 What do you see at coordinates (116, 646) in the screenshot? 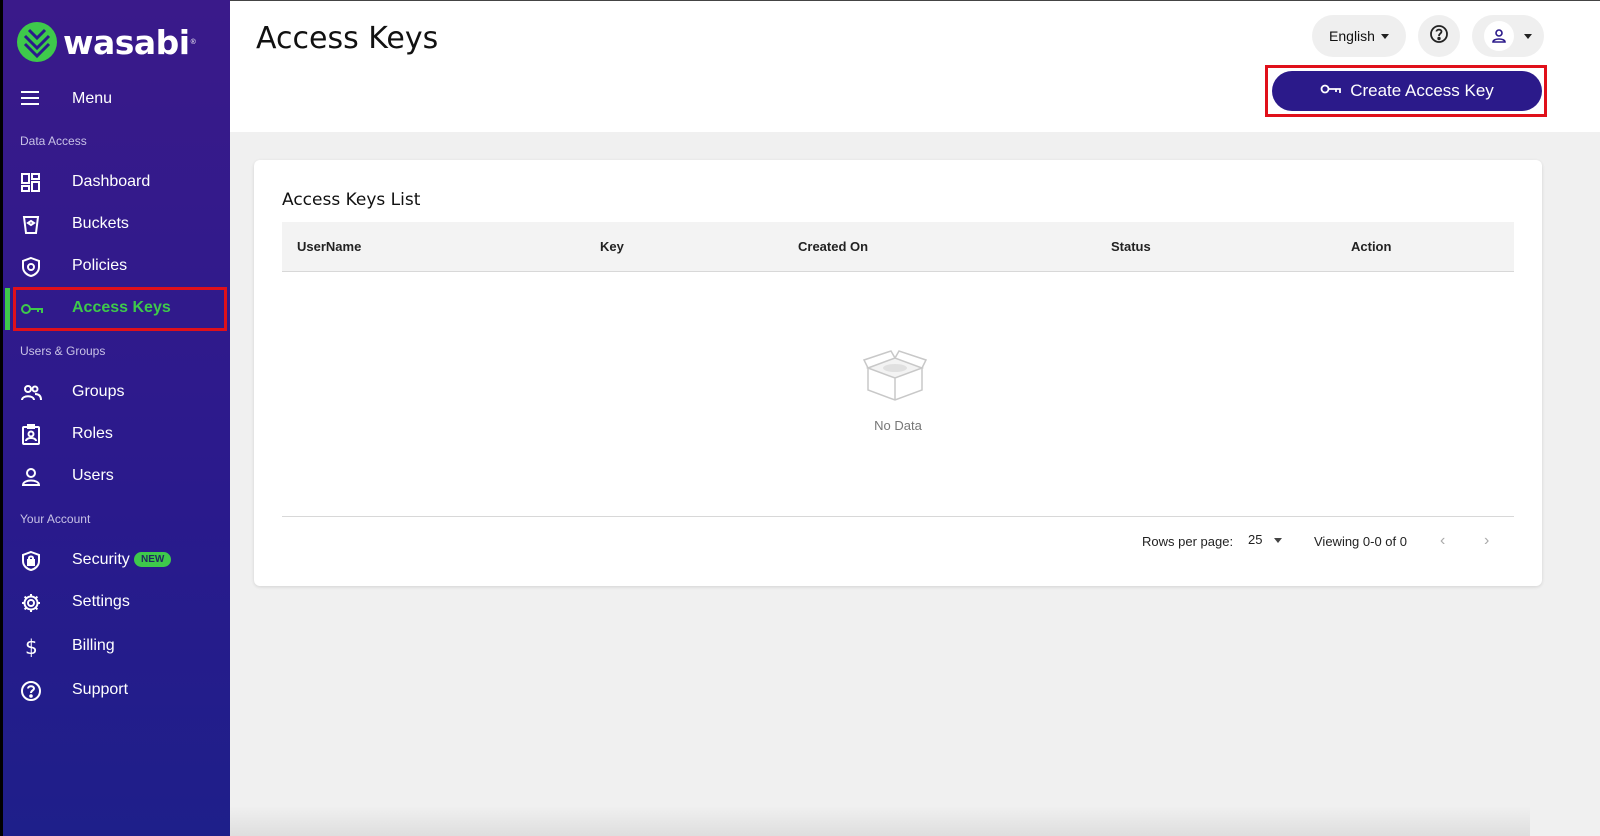
I see `sidebar-item-billing: $ Billing` at bounding box center [116, 646].